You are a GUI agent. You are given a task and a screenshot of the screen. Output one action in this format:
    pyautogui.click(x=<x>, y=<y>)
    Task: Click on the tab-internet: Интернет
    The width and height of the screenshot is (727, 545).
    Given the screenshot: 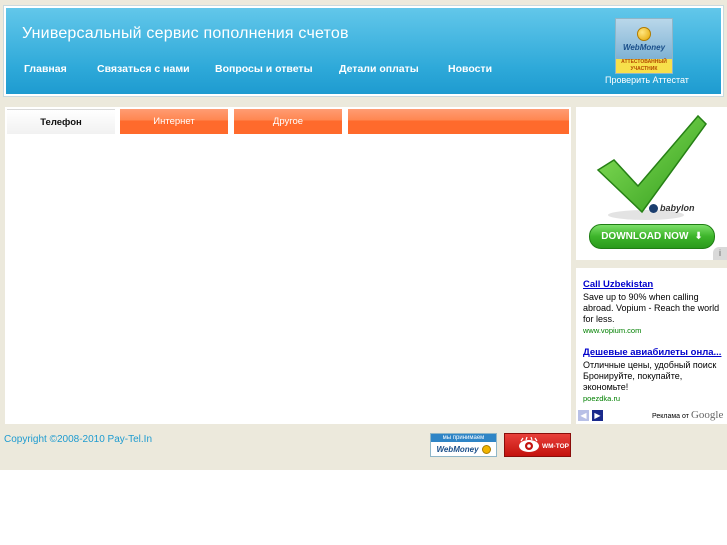 What is the action you would take?
    pyautogui.click(x=174, y=121)
    